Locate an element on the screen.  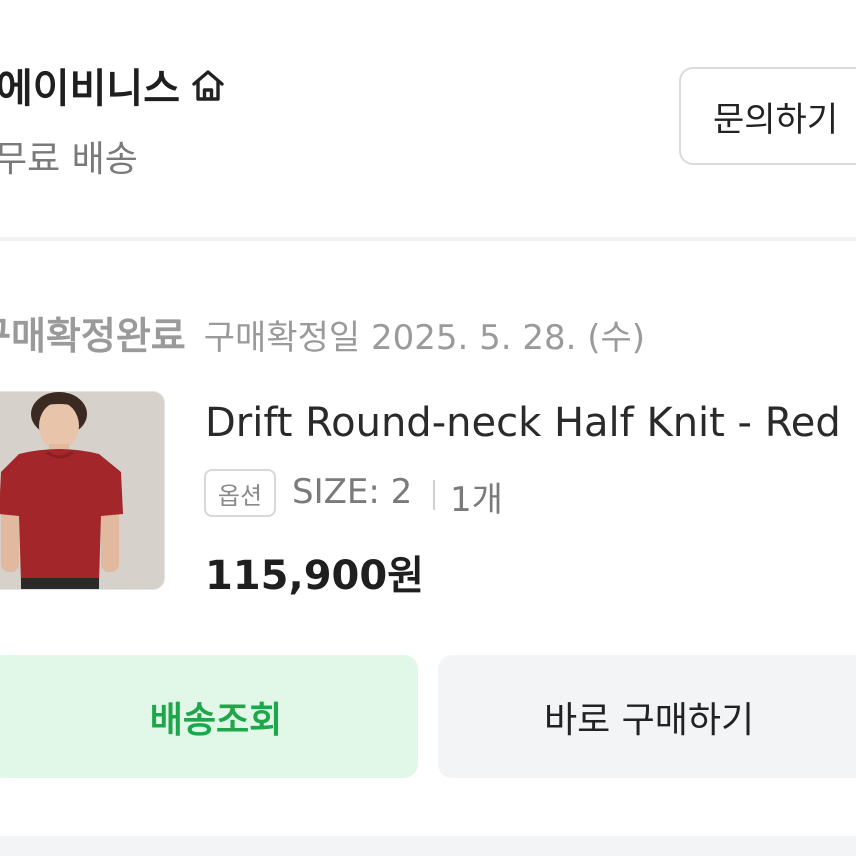
section-divider is located at coordinates (428, 239).